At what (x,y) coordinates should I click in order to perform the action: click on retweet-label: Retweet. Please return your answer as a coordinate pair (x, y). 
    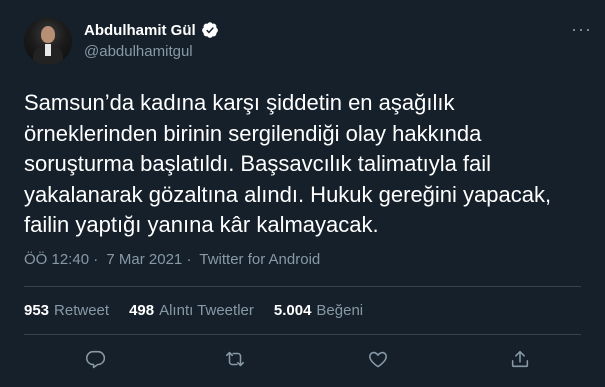
    Looking at the image, I should click on (82, 310).